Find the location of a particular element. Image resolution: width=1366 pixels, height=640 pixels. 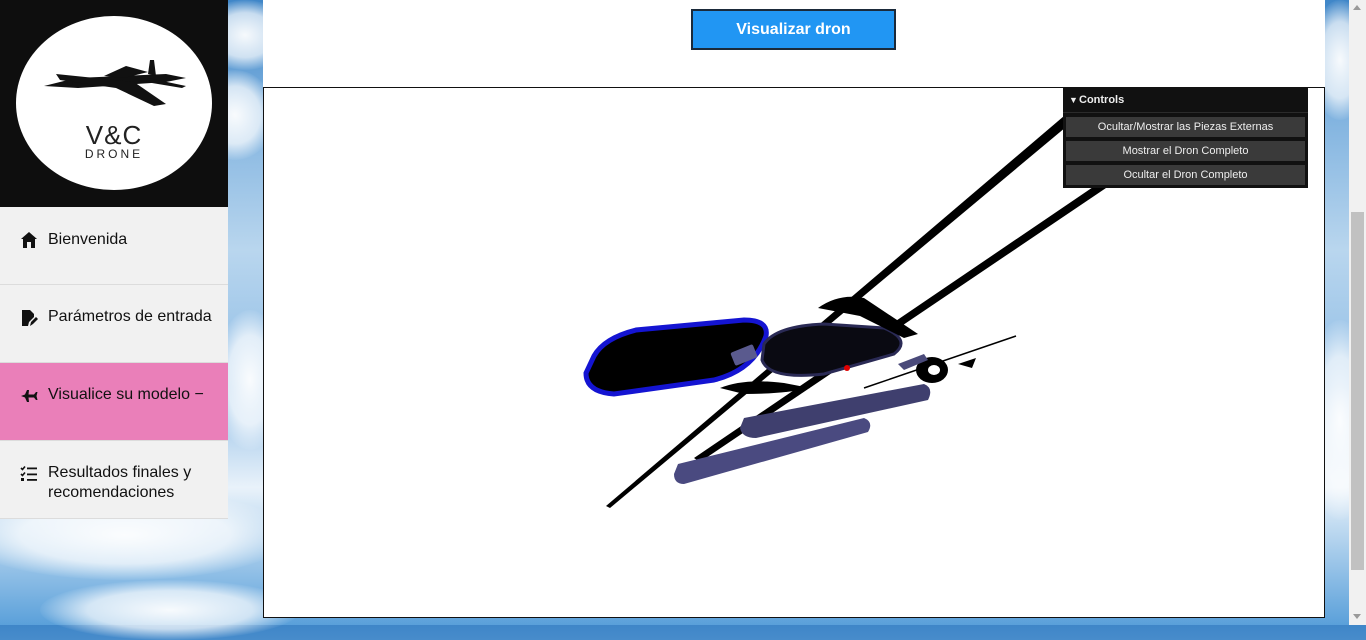

chevron-down-icon: ▼ is located at coordinates (1073, 100).